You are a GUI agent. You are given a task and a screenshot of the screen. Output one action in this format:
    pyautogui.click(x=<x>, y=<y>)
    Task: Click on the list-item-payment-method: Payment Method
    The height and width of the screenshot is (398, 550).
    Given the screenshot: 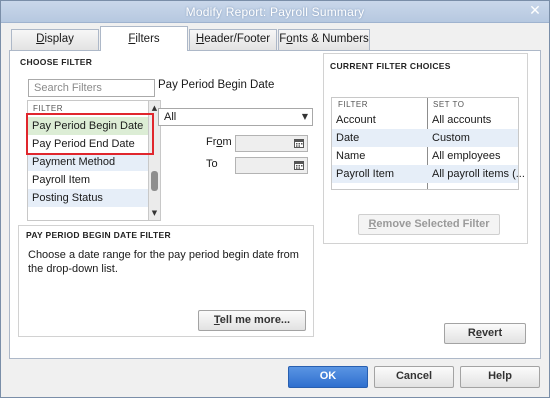 What is the action you would take?
    pyautogui.click(x=88, y=162)
    